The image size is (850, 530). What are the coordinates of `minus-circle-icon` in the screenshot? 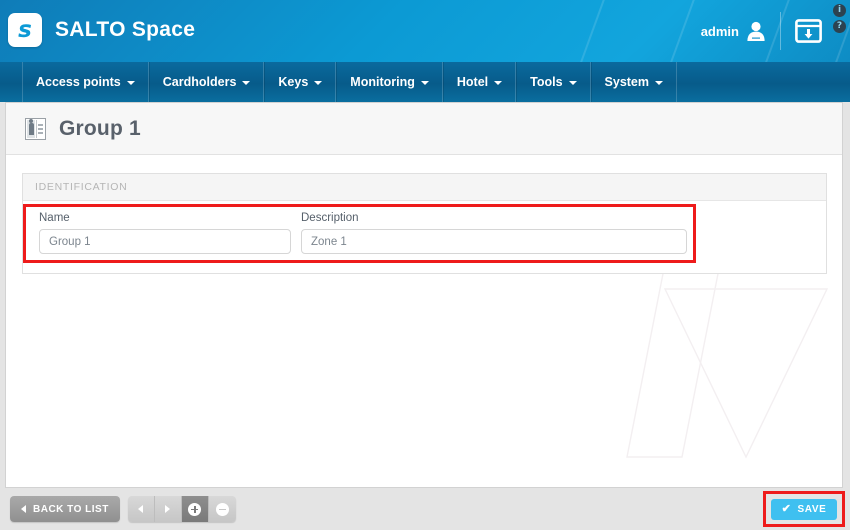 It's located at (222, 509).